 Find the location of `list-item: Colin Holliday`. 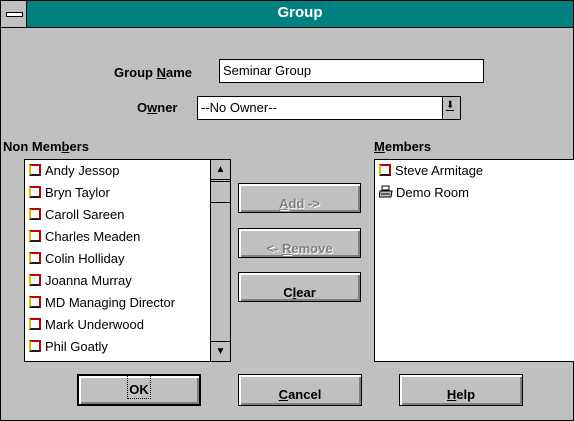

list-item: Colin Holliday is located at coordinates (127, 259).